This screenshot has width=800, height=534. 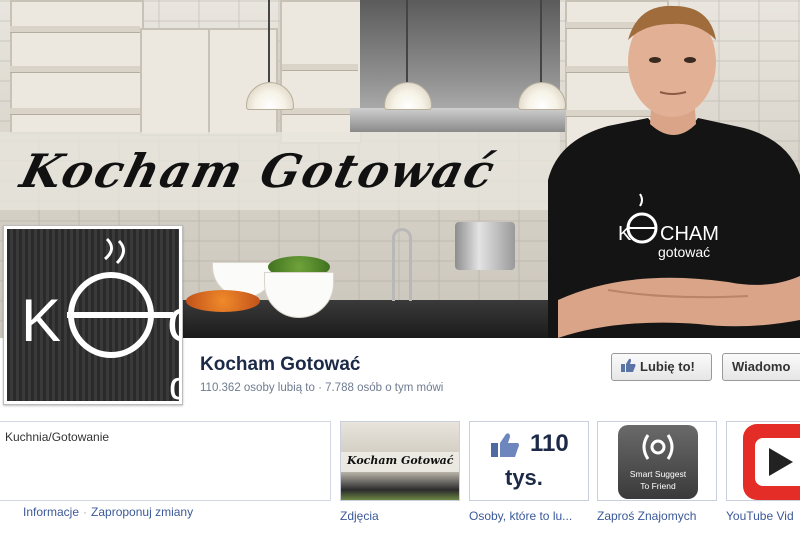 What do you see at coordinates (781, 462) in the screenshot?
I see `play-icon` at bounding box center [781, 462].